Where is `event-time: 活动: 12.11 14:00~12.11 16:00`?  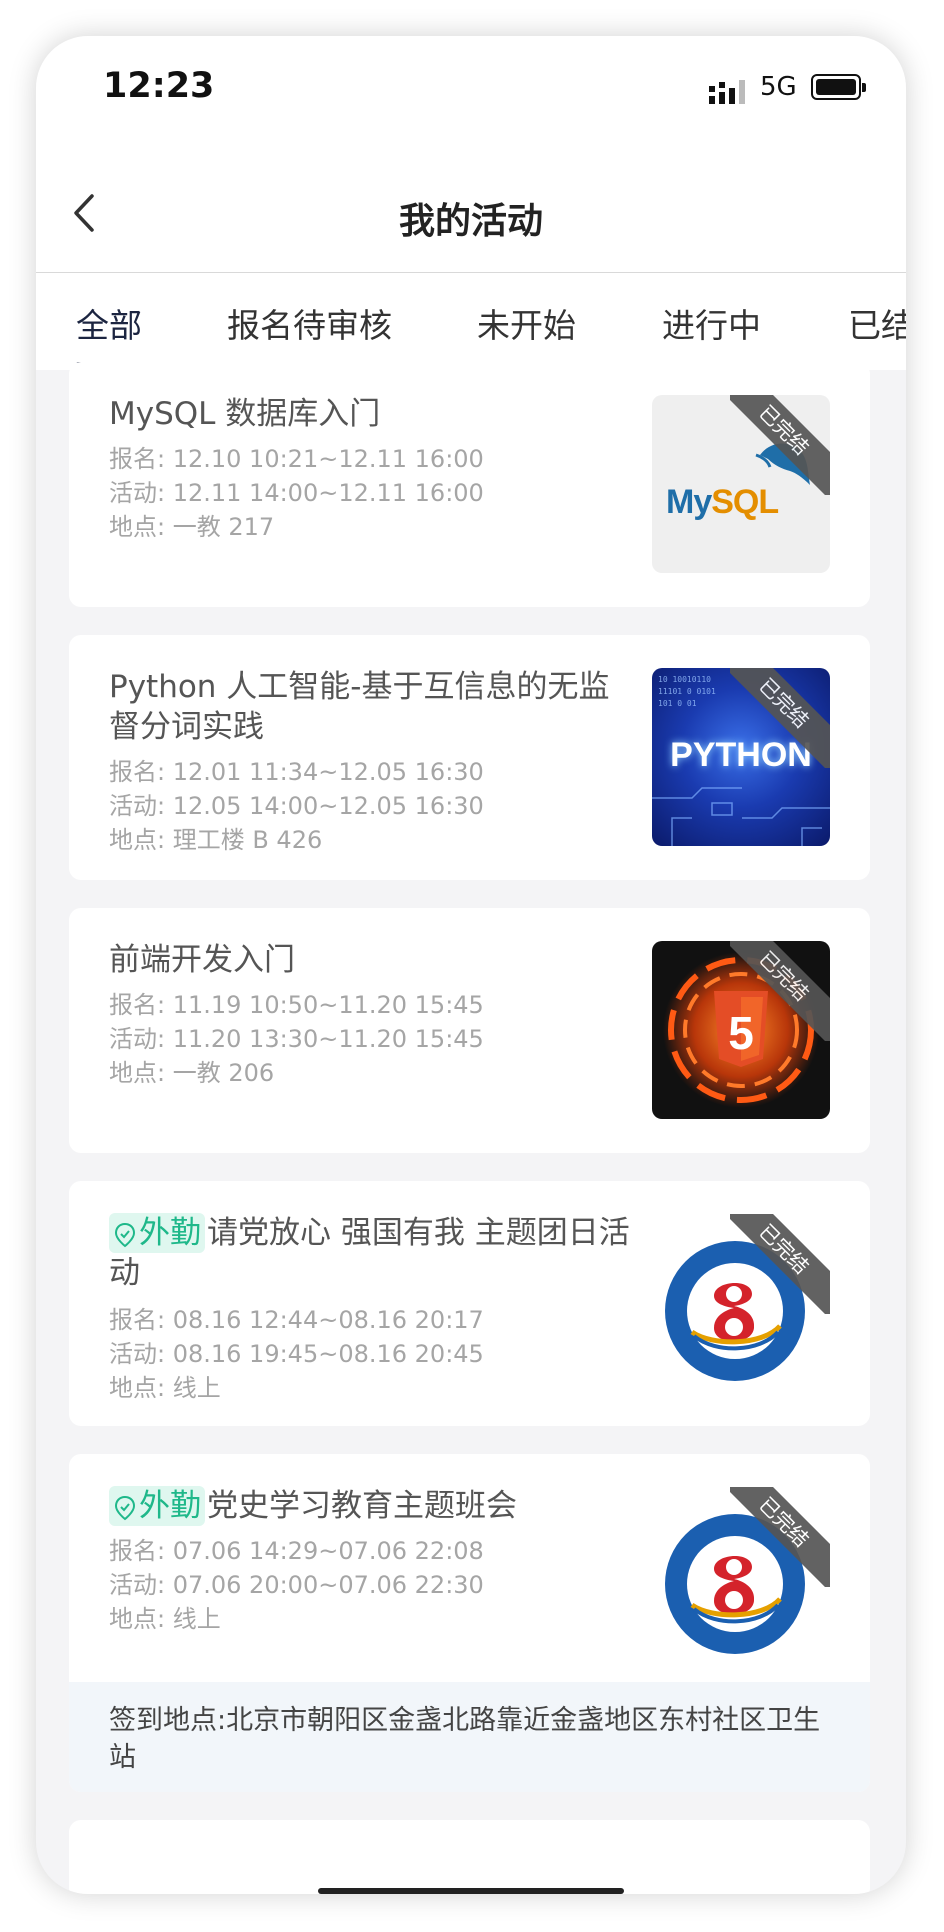 event-time: 活动: 12.11 14:00~12.11 16:00 is located at coordinates (296, 493).